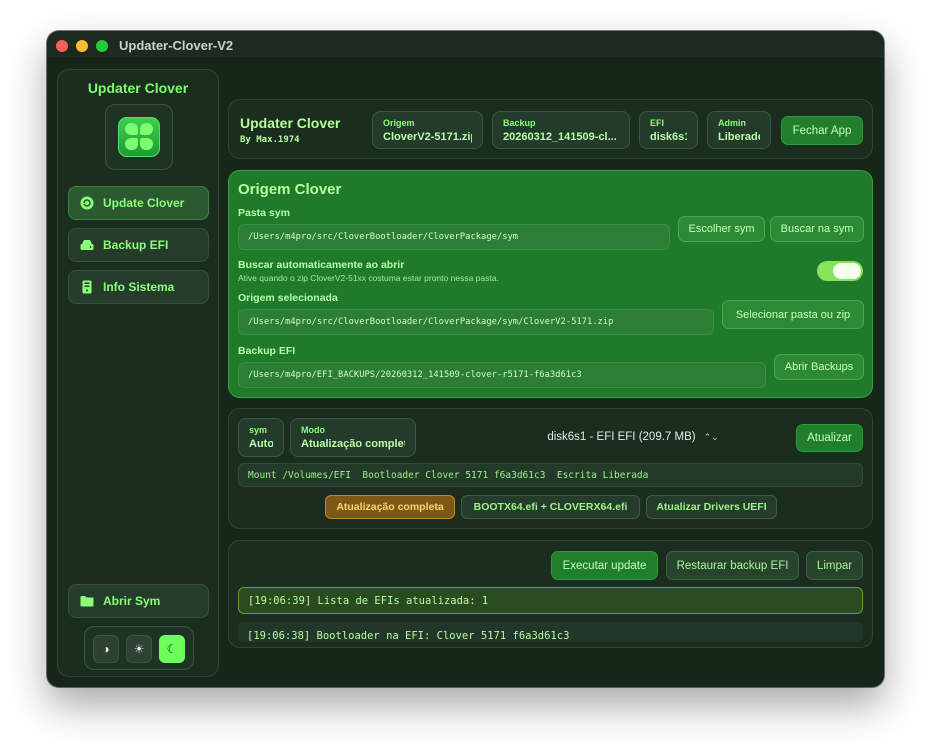 The width and height of the screenshot is (931, 750). Describe the element at coordinates (62, 46) in the screenshot. I see `close-window-button` at that location.